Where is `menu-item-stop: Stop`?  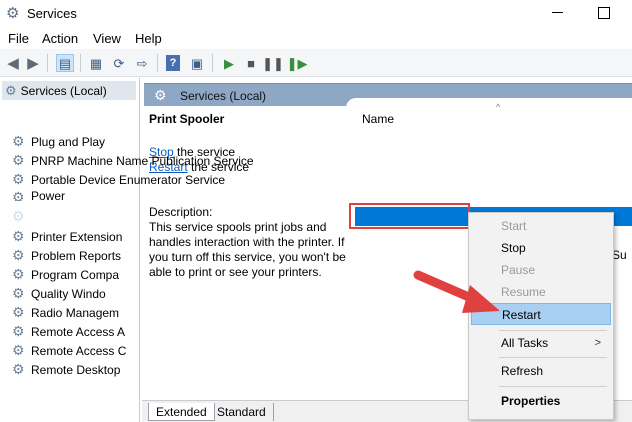
menu-item-stop: Stop is located at coordinates (541, 248).